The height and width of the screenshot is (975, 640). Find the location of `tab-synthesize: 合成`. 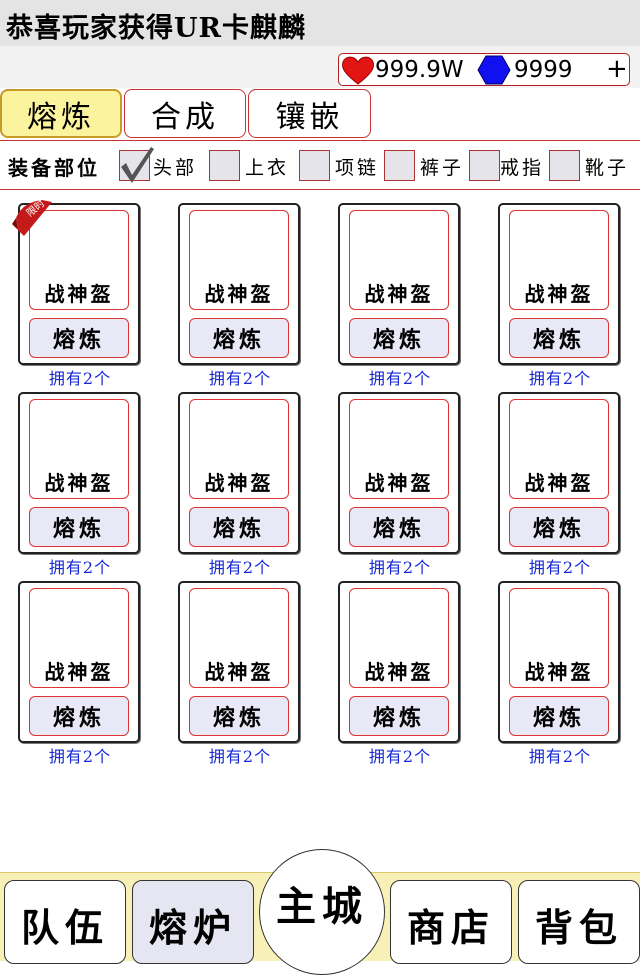

tab-synthesize: 合成 is located at coordinates (185, 113).